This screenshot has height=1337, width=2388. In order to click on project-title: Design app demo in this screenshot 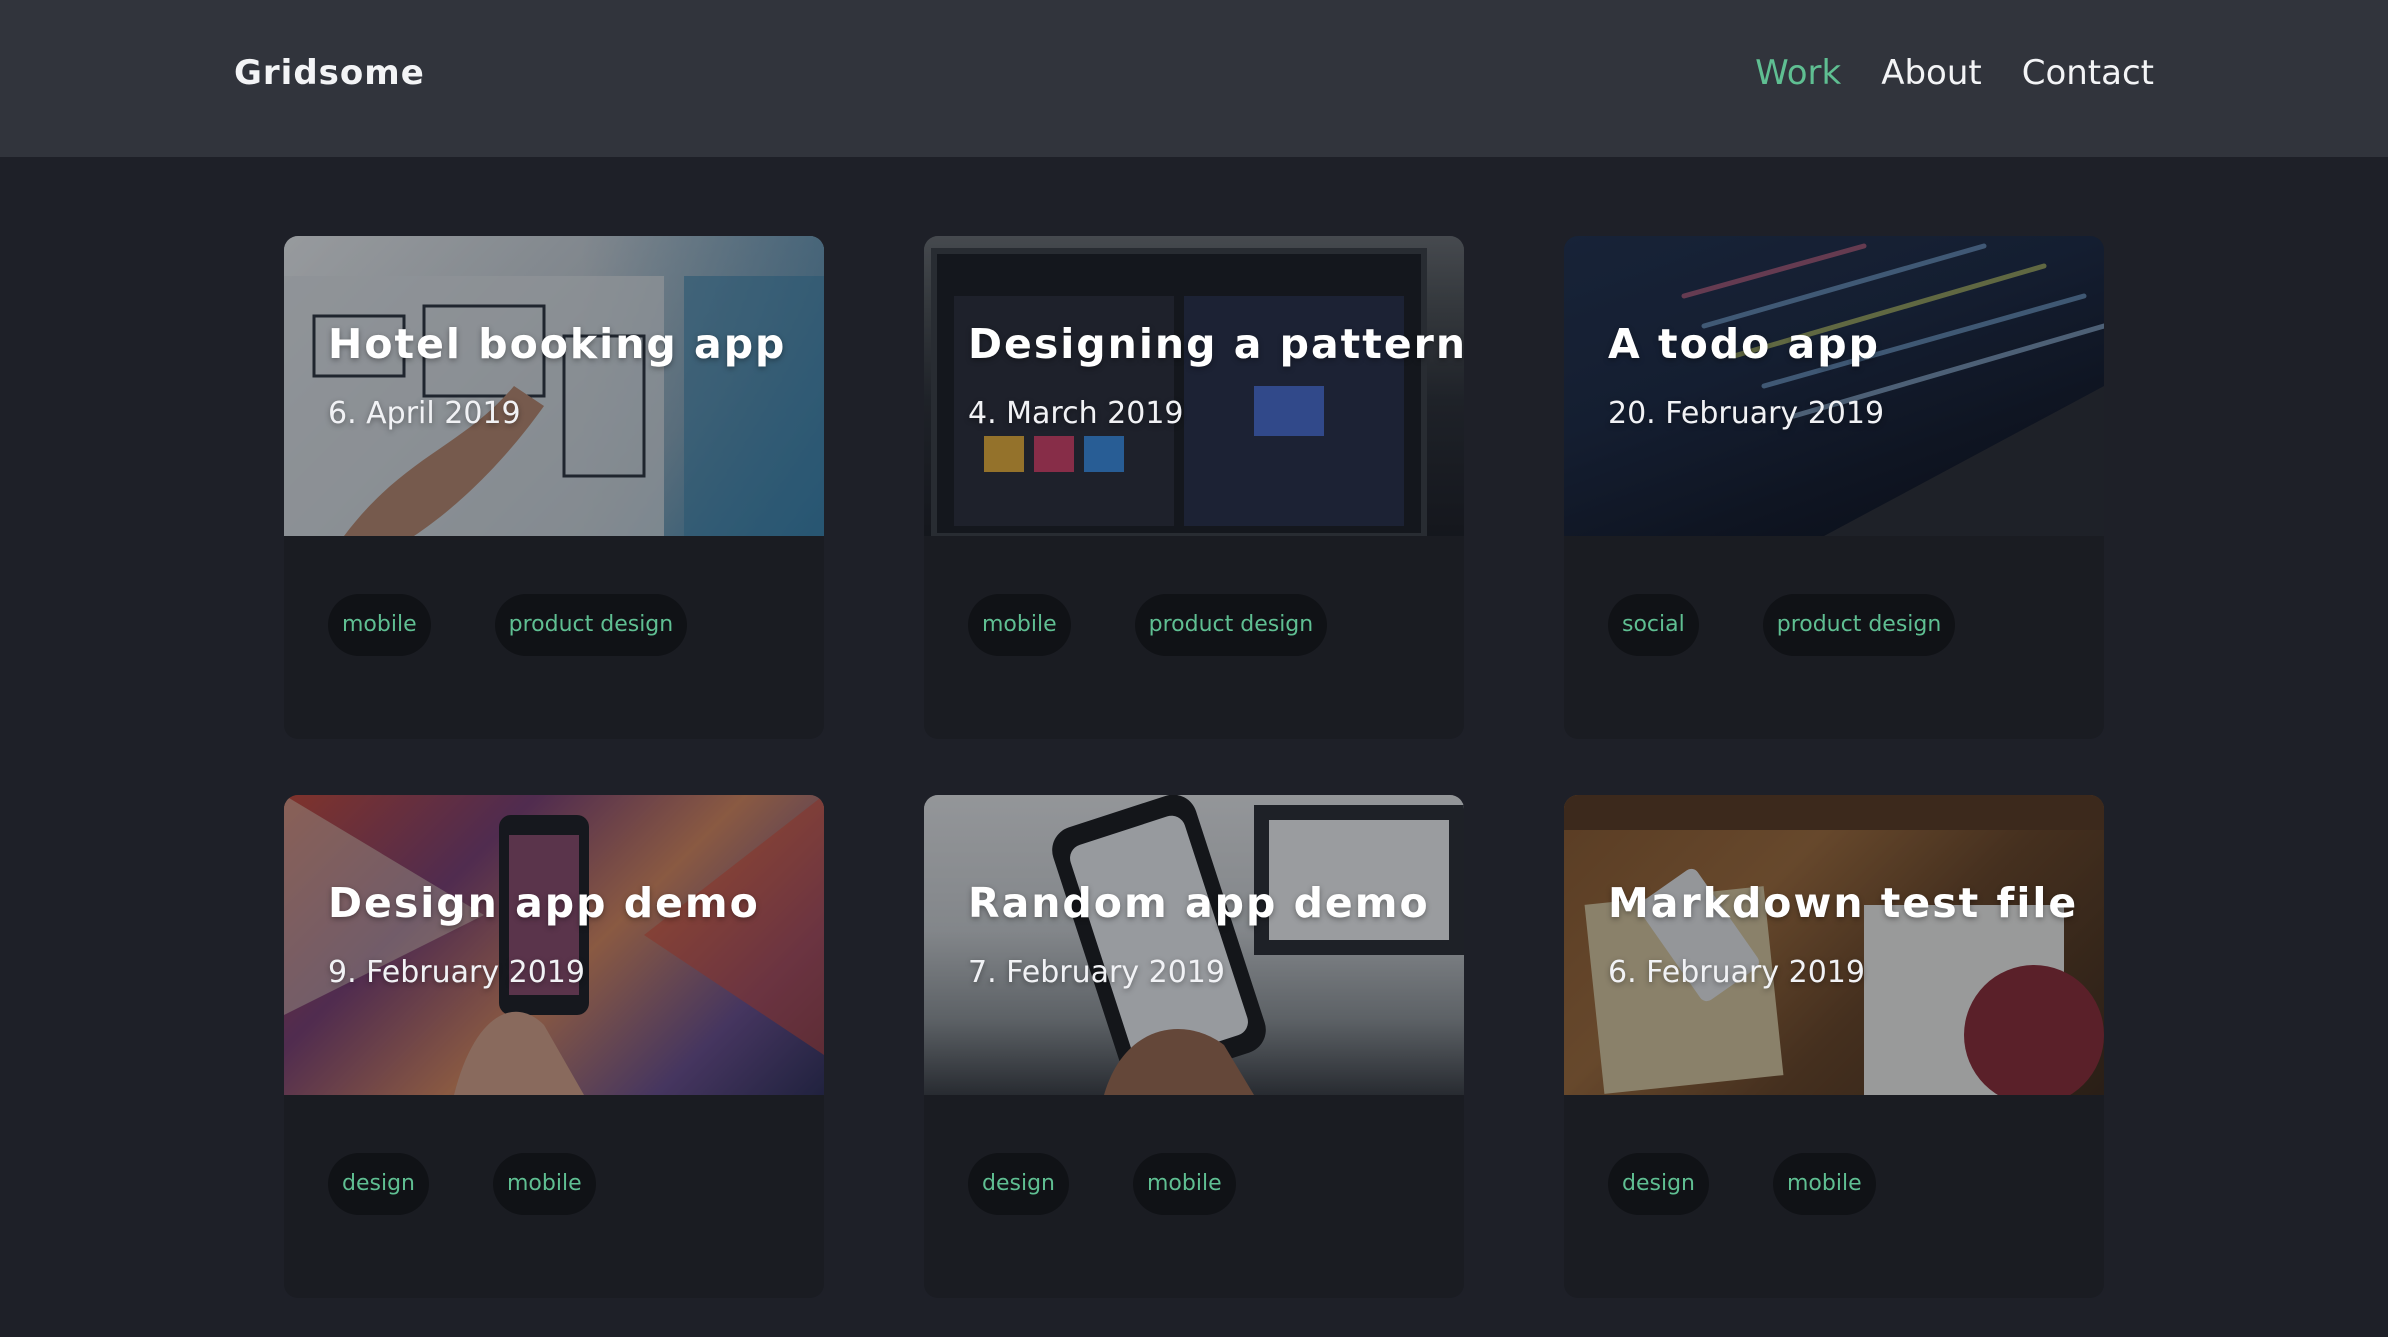, I will do `click(544, 903)`.